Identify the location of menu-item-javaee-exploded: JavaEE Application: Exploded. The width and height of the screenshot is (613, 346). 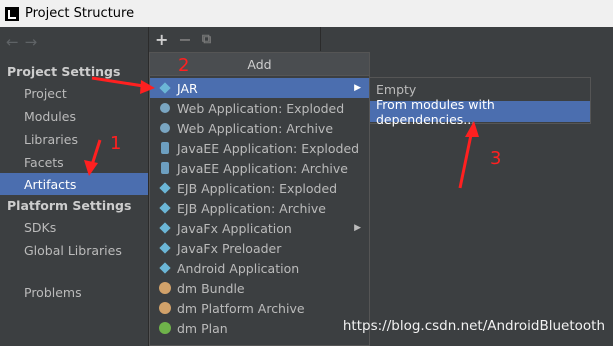
(259, 148).